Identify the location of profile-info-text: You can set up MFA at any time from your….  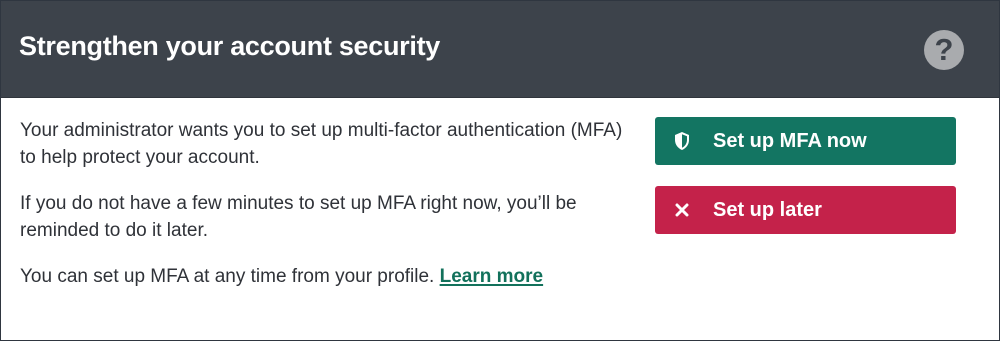
(325, 276).